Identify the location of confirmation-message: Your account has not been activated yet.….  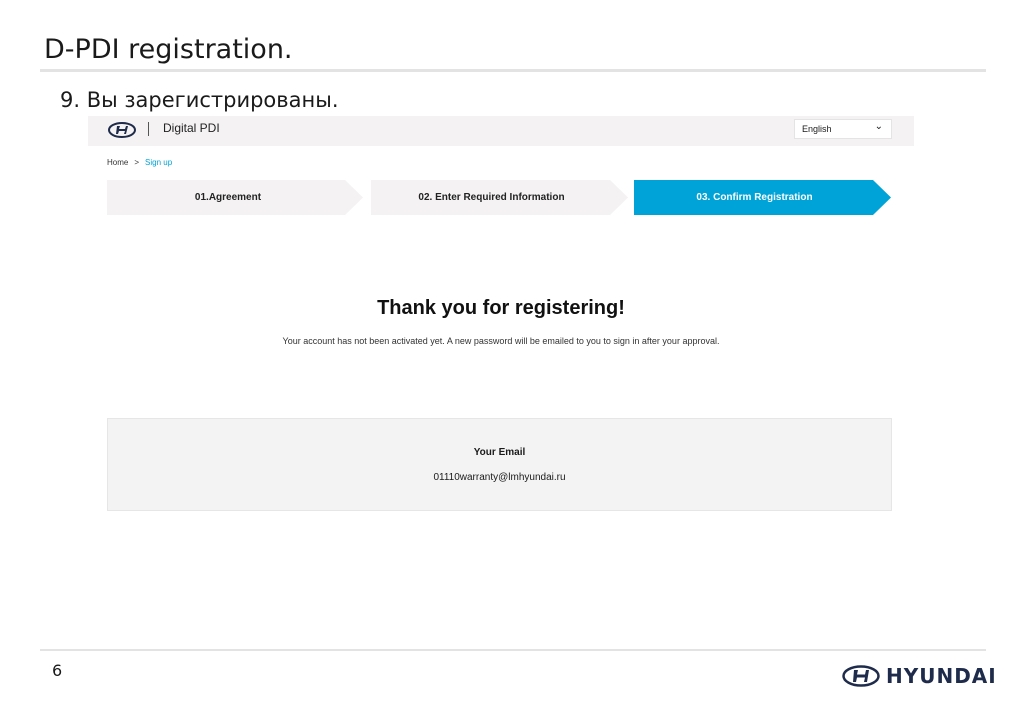
(501, 341).